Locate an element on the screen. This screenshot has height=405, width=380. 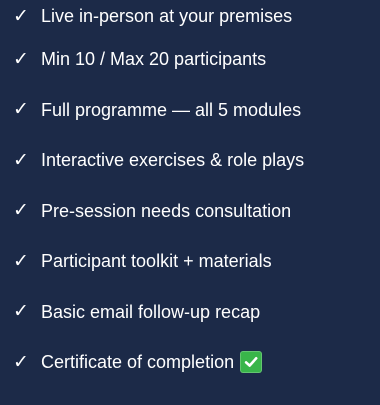
feature-item-toolkit-materials: ✓ Participant toolkit + materials is located at coordinates (194, 261).